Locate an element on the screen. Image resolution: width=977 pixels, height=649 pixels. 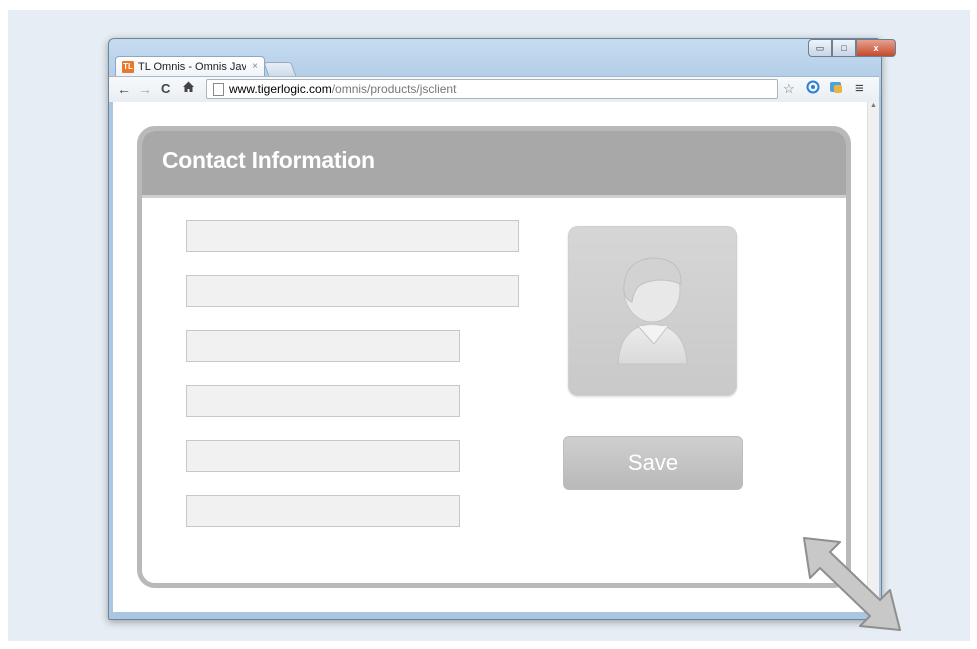
back-icon: ← is located at coordinates (124, 89).